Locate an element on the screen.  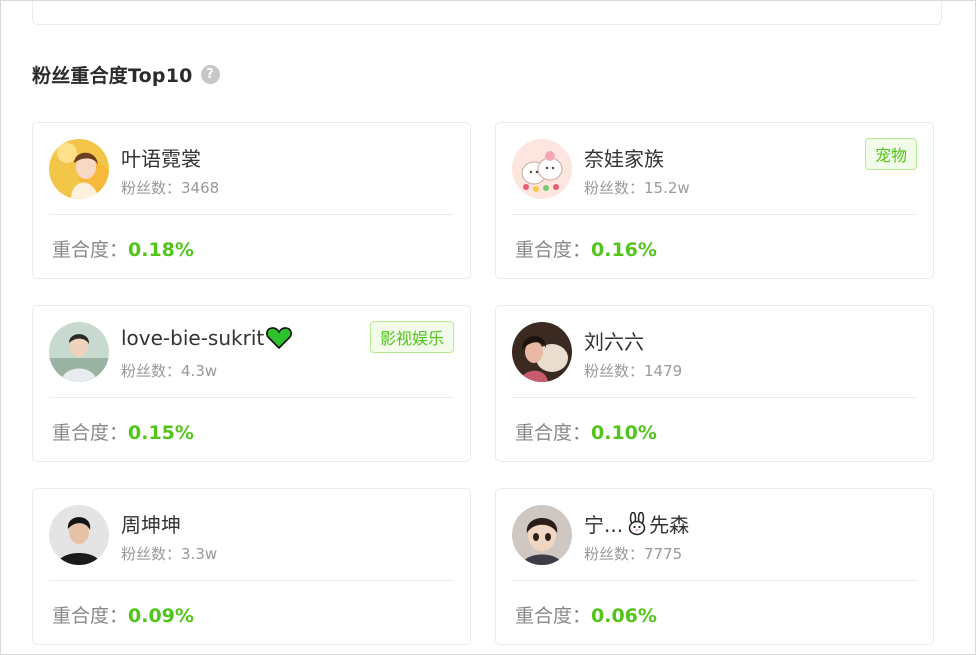
overlap-rate: 重合度：0.16% is located at coordinates (586, 250).